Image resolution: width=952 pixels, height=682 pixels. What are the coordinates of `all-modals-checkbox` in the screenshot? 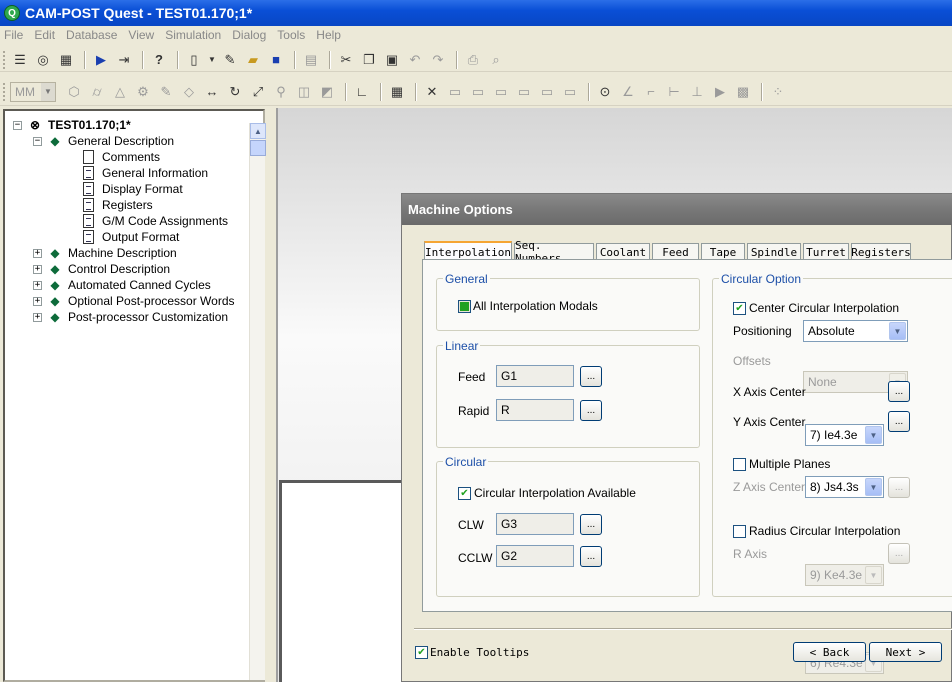 It's located at (464, 306).